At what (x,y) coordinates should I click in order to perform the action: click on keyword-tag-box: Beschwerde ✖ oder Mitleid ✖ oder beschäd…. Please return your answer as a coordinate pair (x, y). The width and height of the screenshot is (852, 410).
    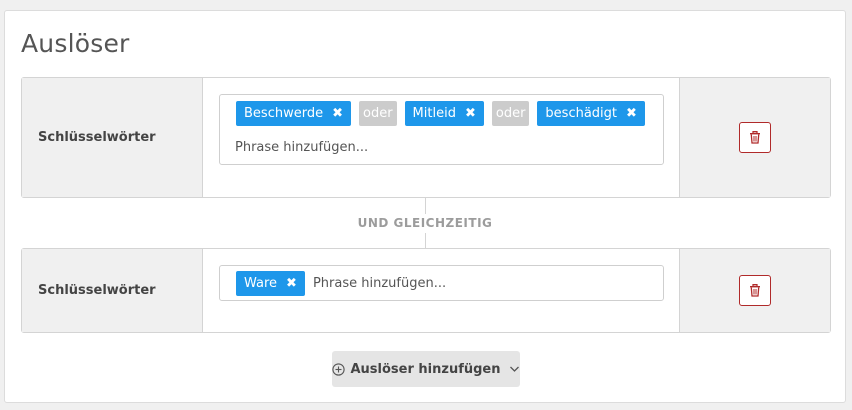
    Looking at the image, I should click on (441, 129).